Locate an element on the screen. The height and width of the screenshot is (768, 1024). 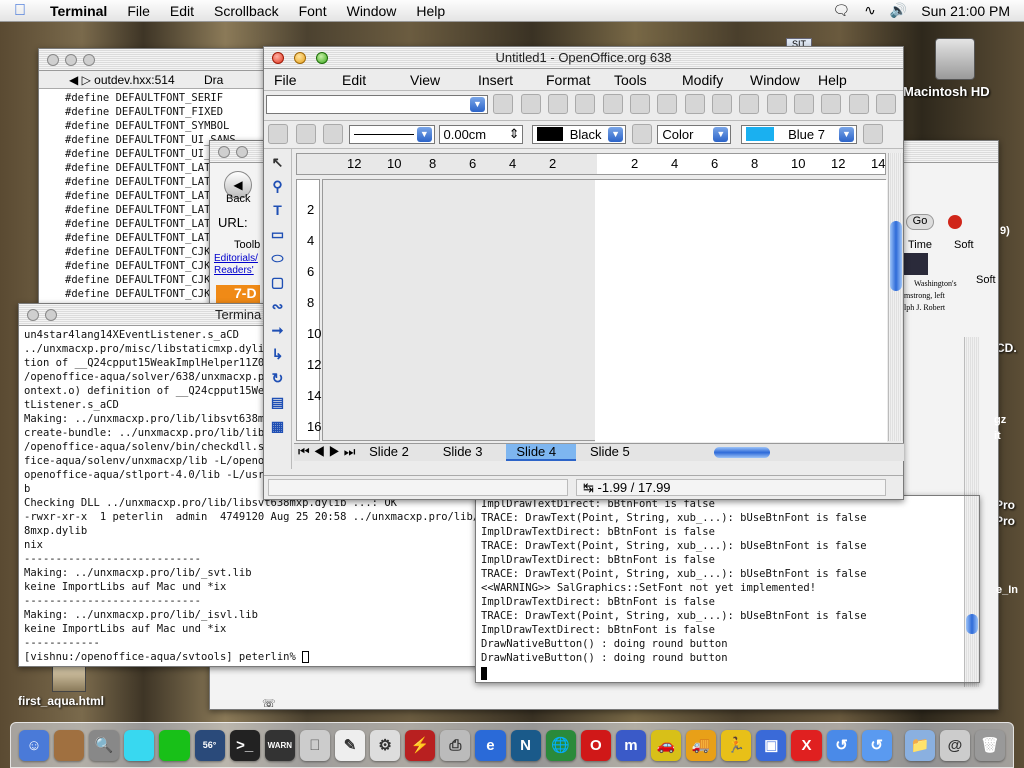
menu-window: Window is located at coordinates (372, 11).